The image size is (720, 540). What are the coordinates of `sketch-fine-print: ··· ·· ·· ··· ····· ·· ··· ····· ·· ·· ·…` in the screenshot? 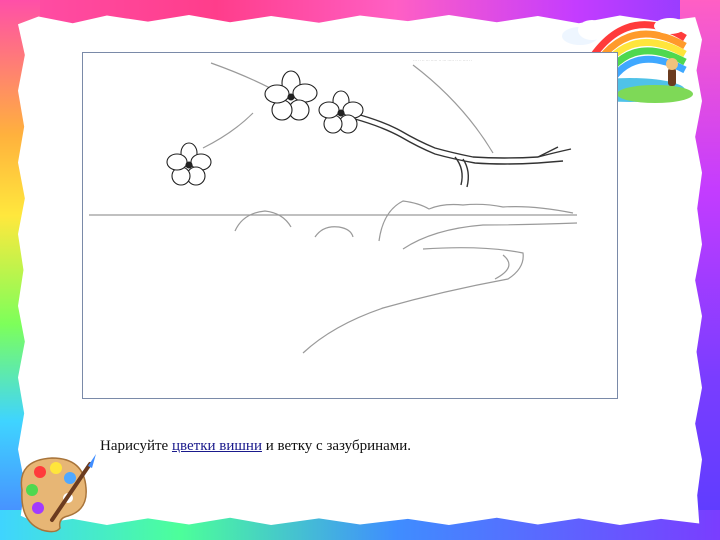 It's located at (442, 60).